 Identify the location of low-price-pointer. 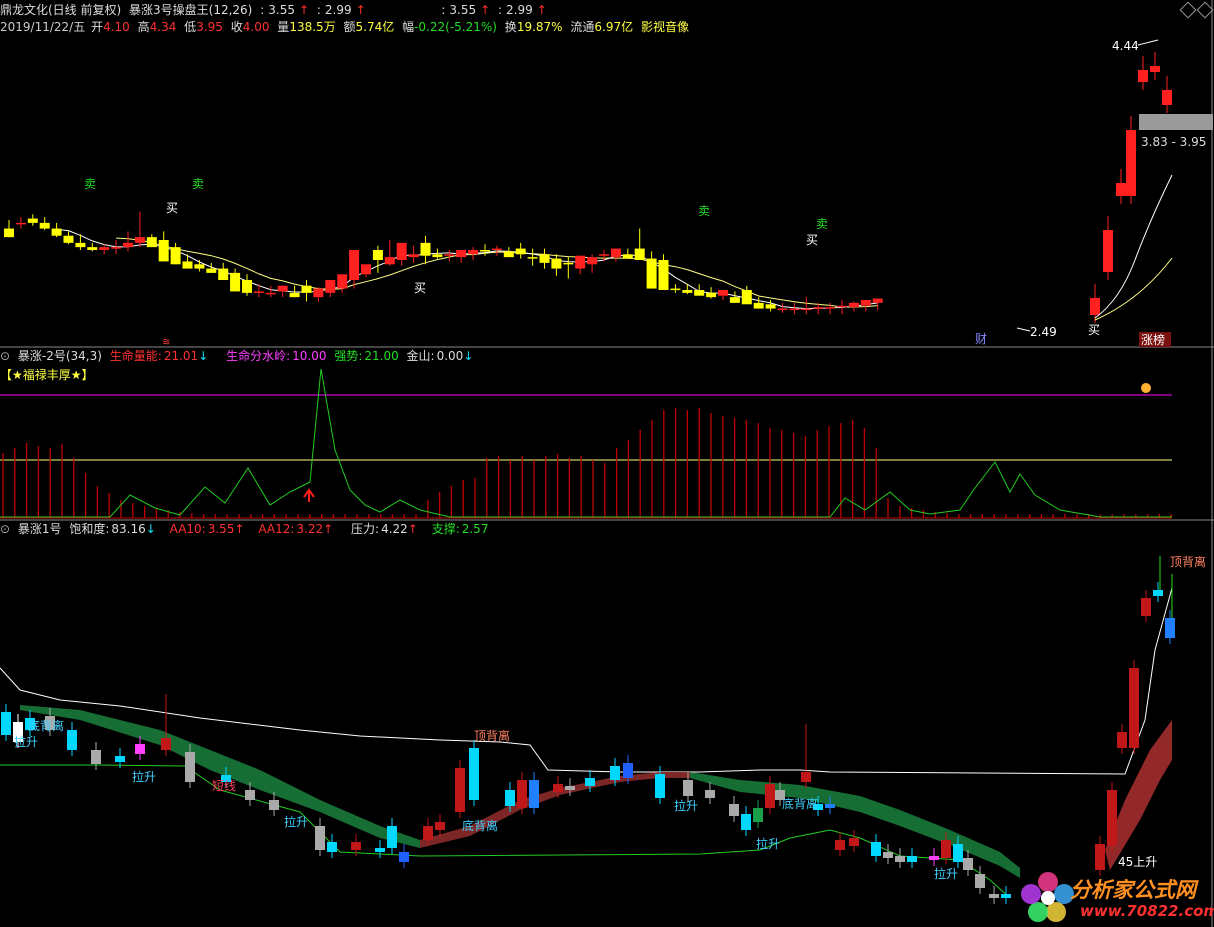
(1023, 329).